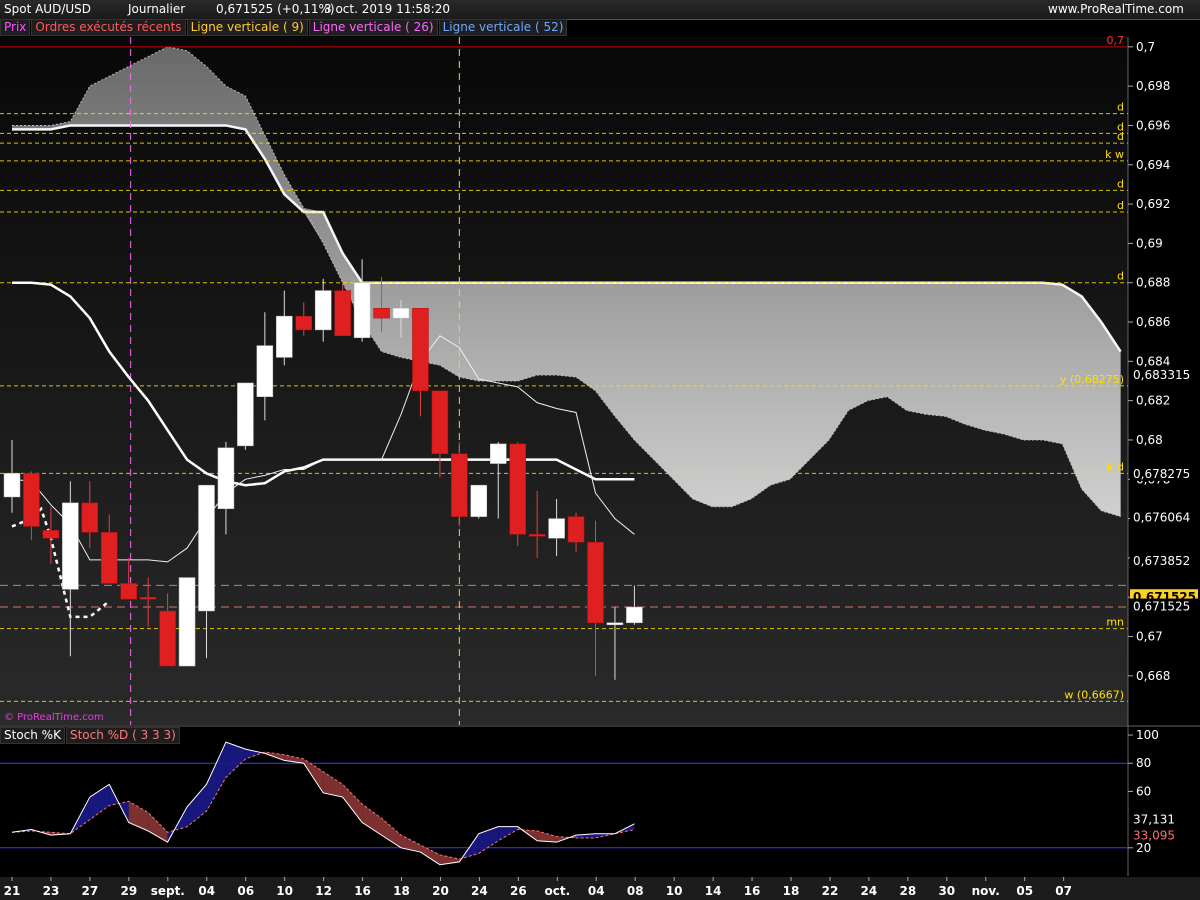 This screenshot has width=1200, height=900. I want to click on marker-line-label: 0,7, so click(1116, 40).